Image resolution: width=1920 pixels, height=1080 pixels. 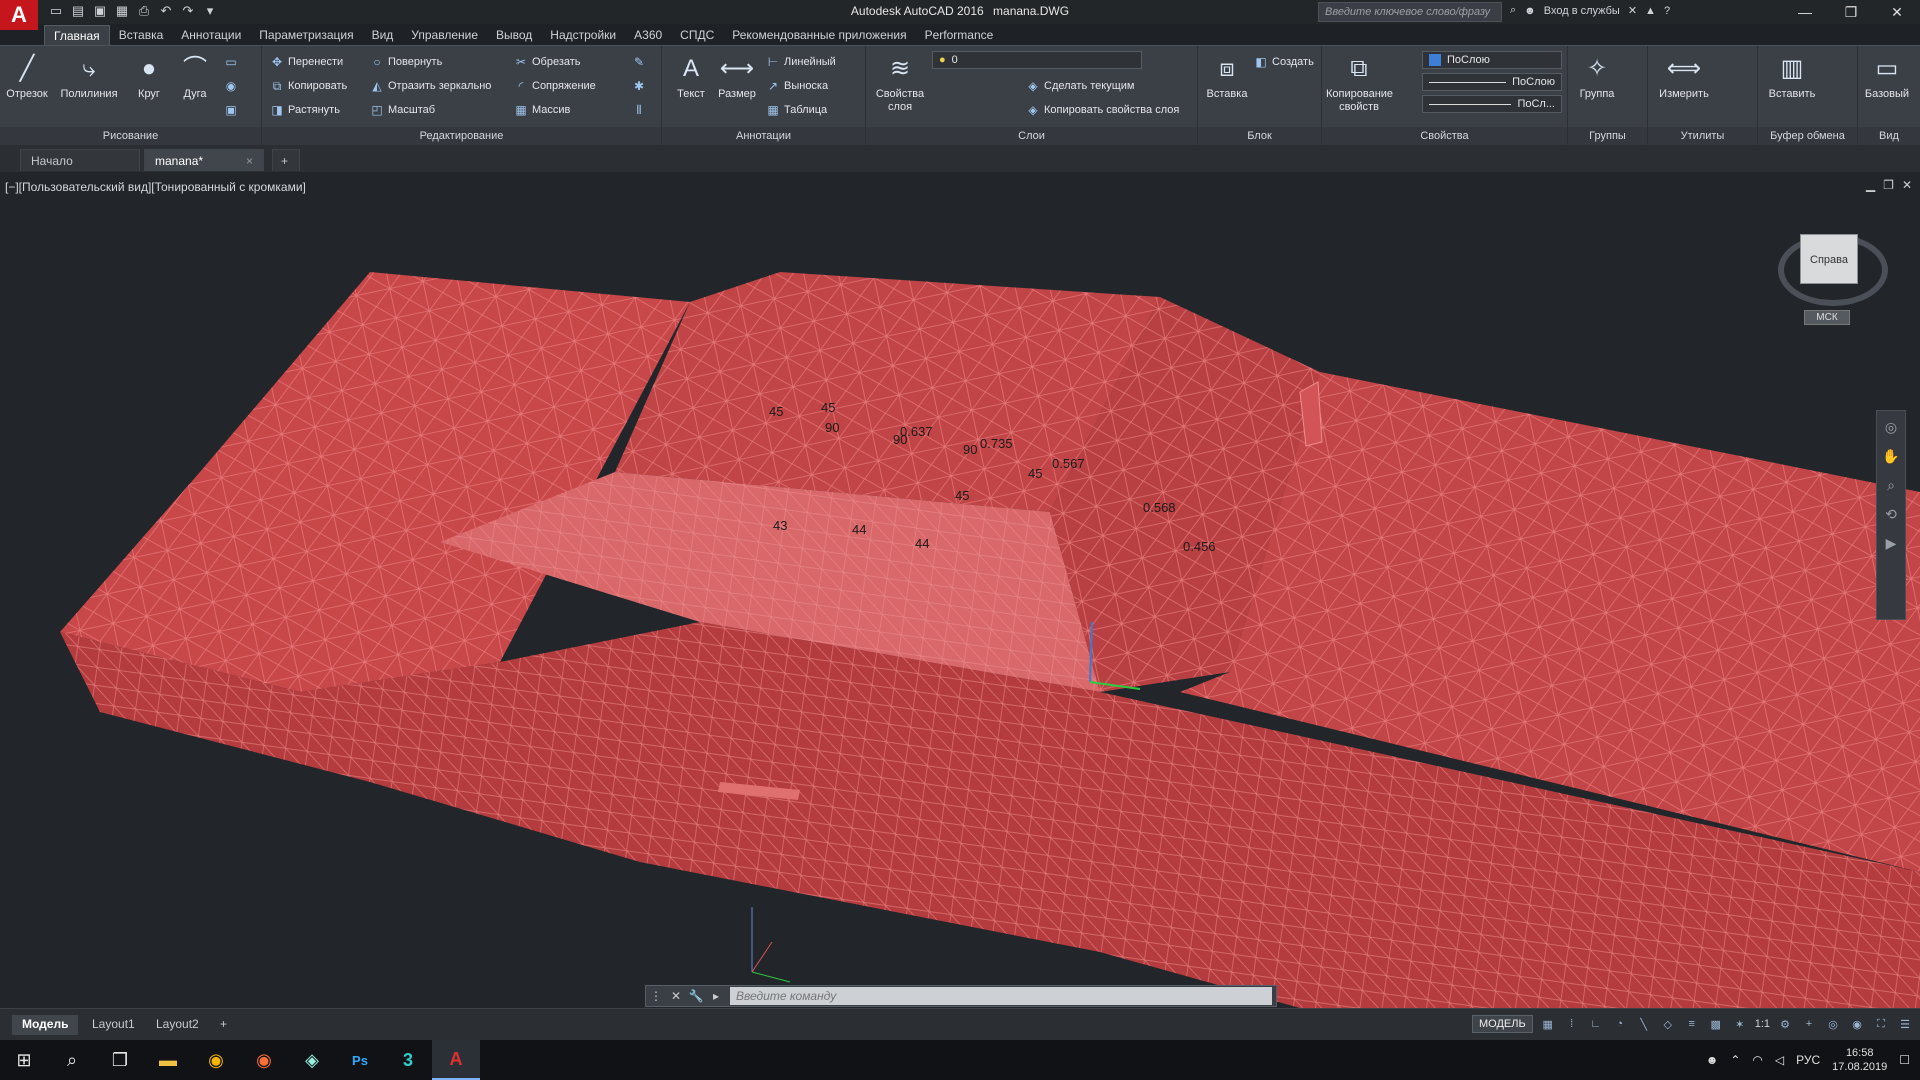 I want to click on undo-icon: ↶, so click(x=166, y=11).